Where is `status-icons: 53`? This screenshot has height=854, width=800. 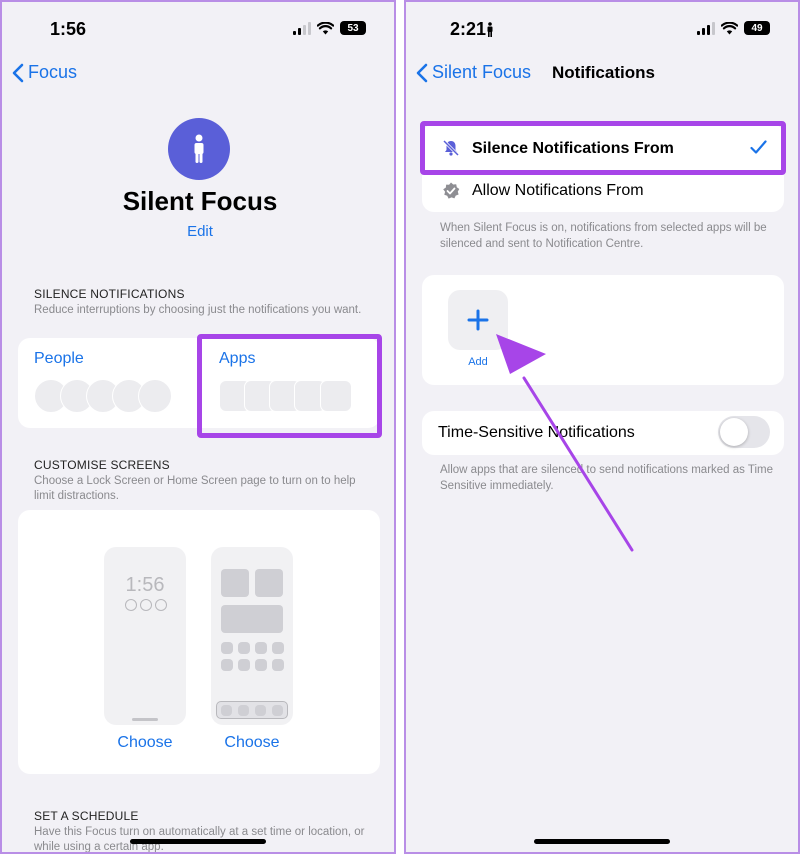
status-icons: 53 is located at coordinates (329, 28).